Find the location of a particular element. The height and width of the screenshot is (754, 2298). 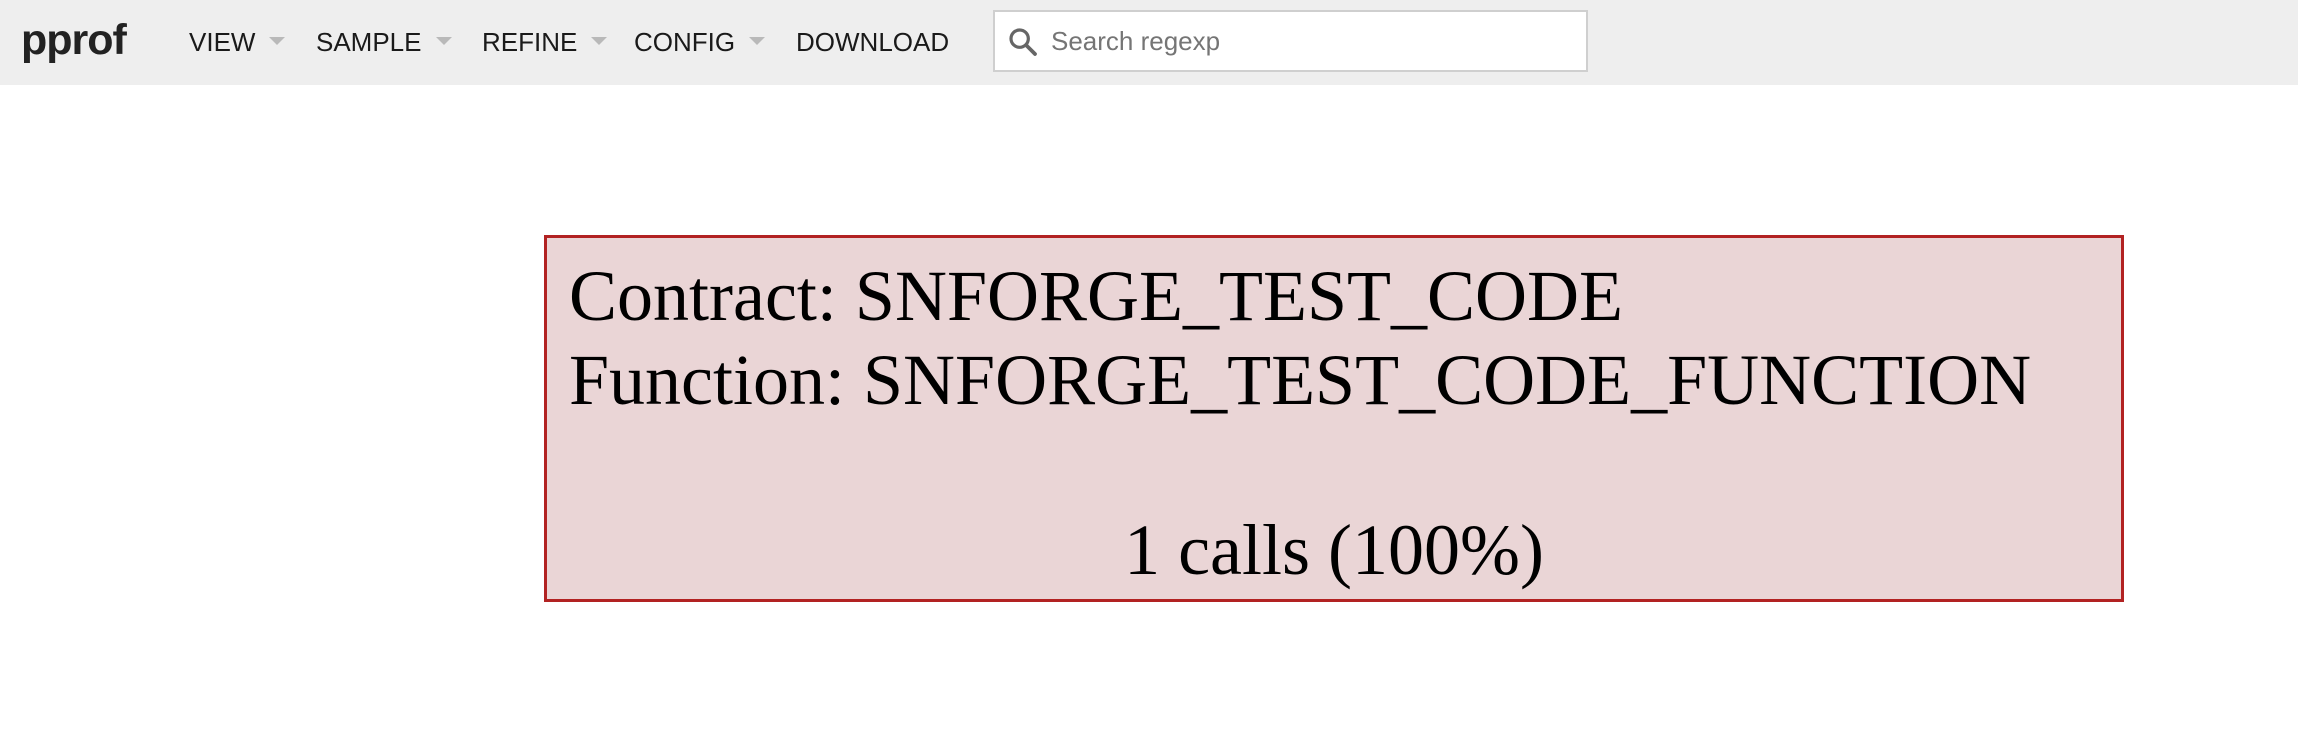

top-toolbar: pprof VIEW SAMPLE REFINE CONFIG DOWNLOAD is located at coordinates (1149, 42).